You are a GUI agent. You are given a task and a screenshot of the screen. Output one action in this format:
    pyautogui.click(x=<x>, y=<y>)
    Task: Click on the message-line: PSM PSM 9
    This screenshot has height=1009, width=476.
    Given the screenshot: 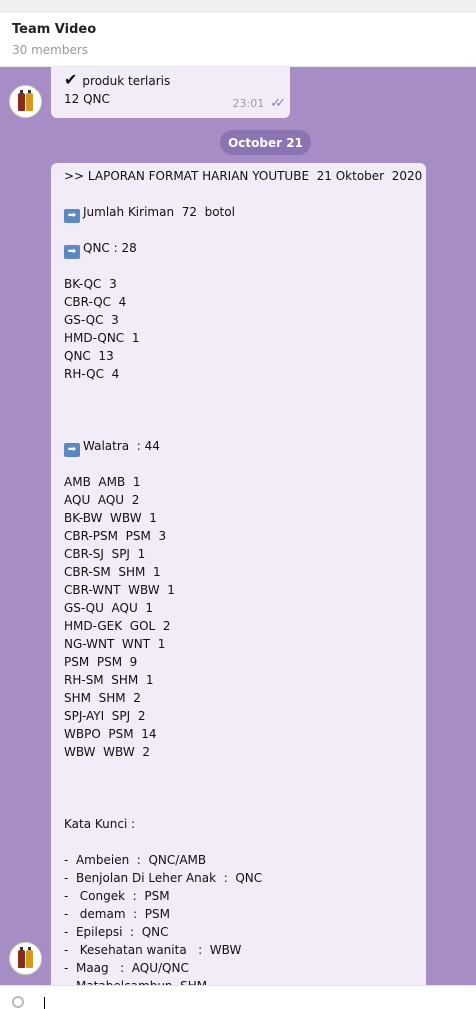 What is the action you would take?
    pyautogui.click(x=241, y=662)
    